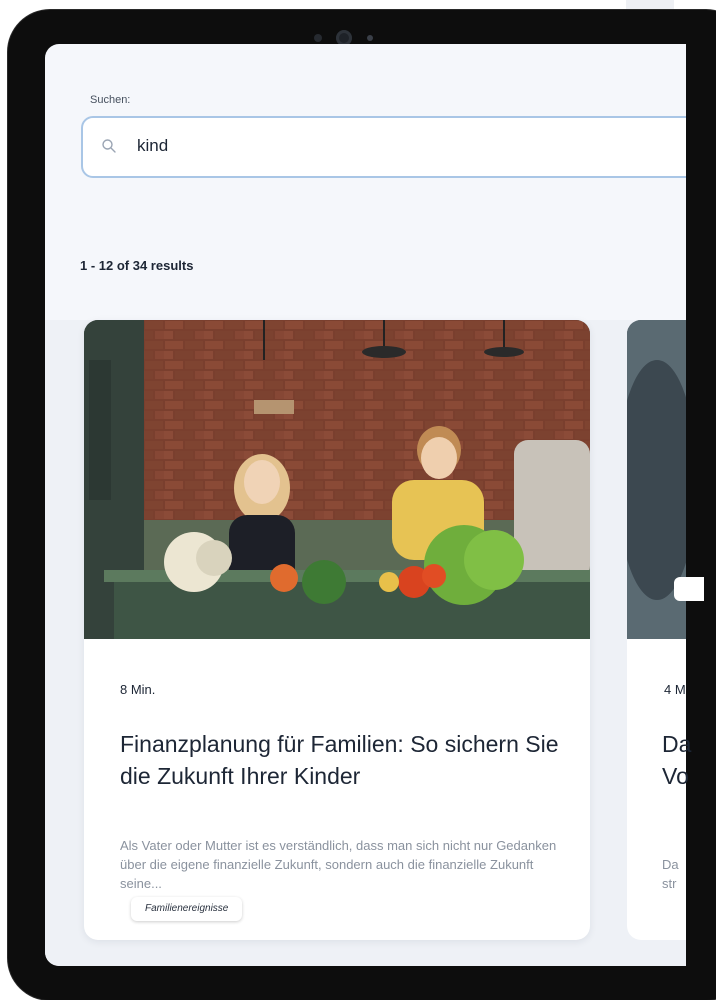  What do you see at coordinates (138, 689) in the screenshot?
I see `read-time: 8 Min.` at bounding box center [138, 689].